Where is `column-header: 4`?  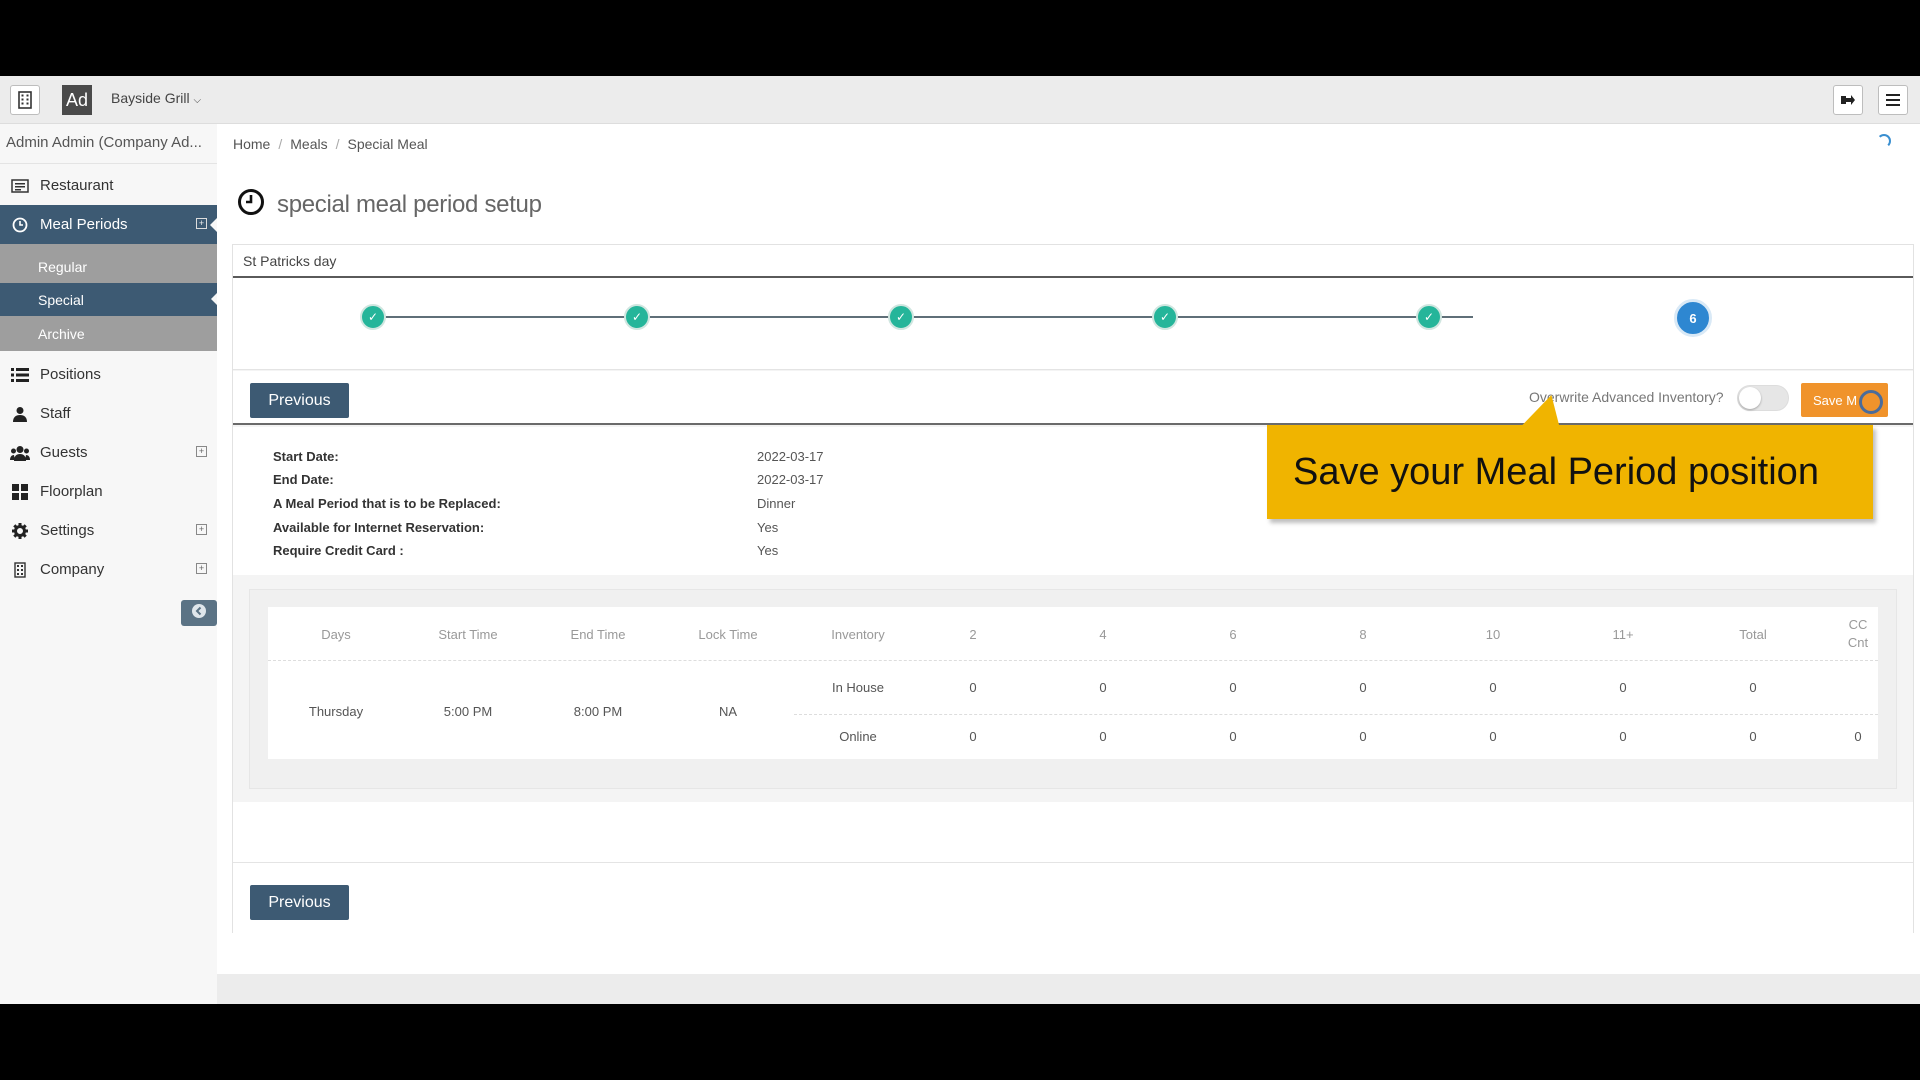
column-header: 4 is located at coordinates (1103, 634).